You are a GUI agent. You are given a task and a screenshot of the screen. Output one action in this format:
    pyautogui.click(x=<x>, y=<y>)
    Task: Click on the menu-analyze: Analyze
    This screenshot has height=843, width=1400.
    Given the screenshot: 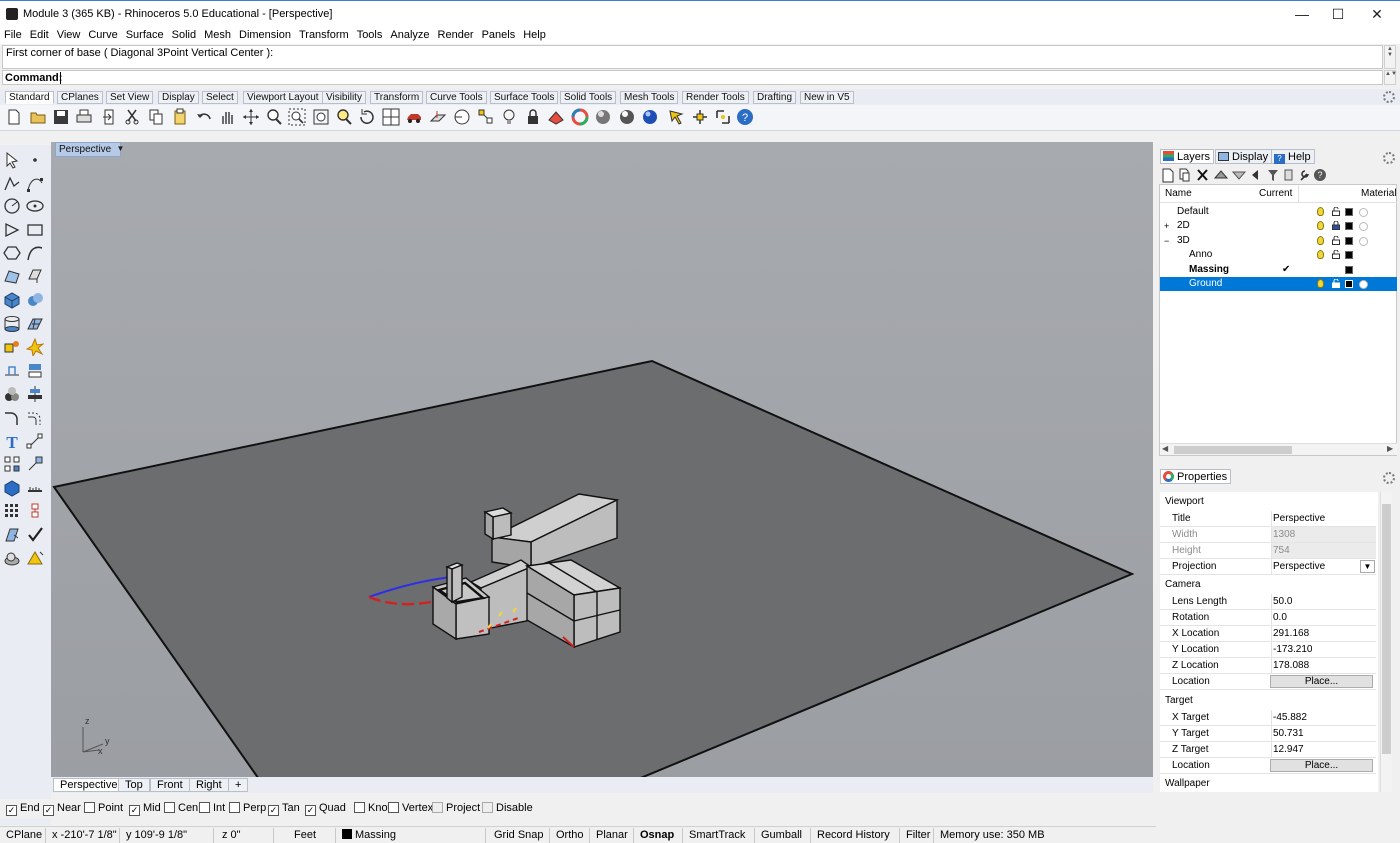 What is the action you would take?
    pyautogui.click(x=409, y=35)
    